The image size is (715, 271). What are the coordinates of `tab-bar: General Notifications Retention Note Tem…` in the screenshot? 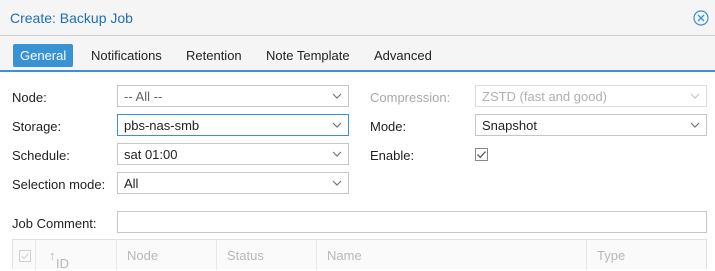 It's located at (357, 54).